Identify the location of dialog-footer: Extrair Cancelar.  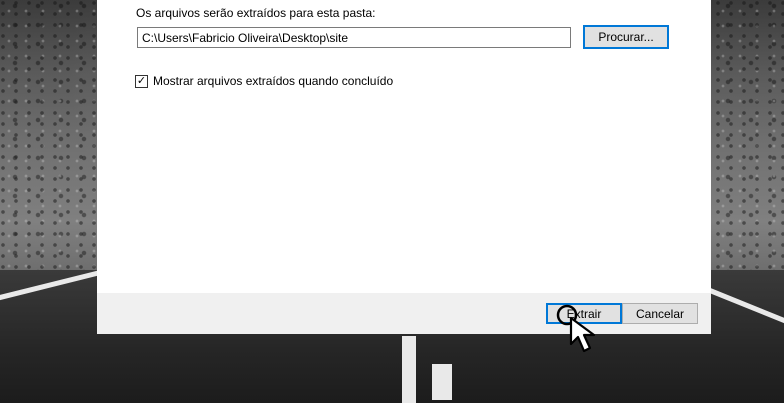
(404, 313).